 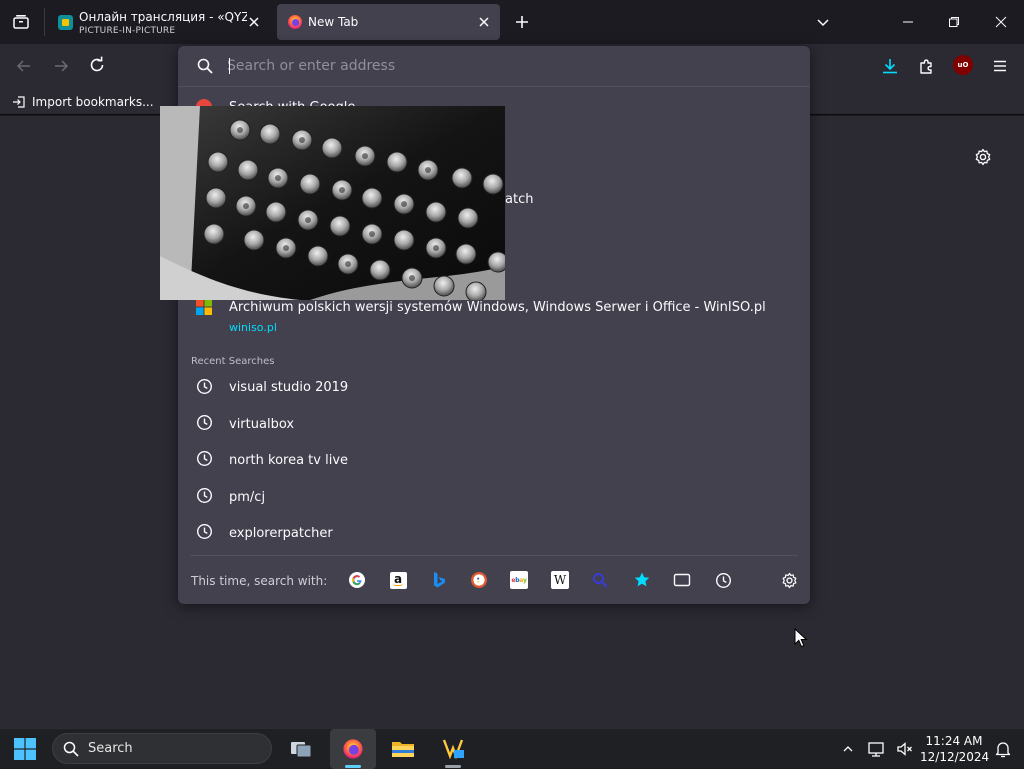 I want to click on chevron-down-icon, so click(x=823, y=23).